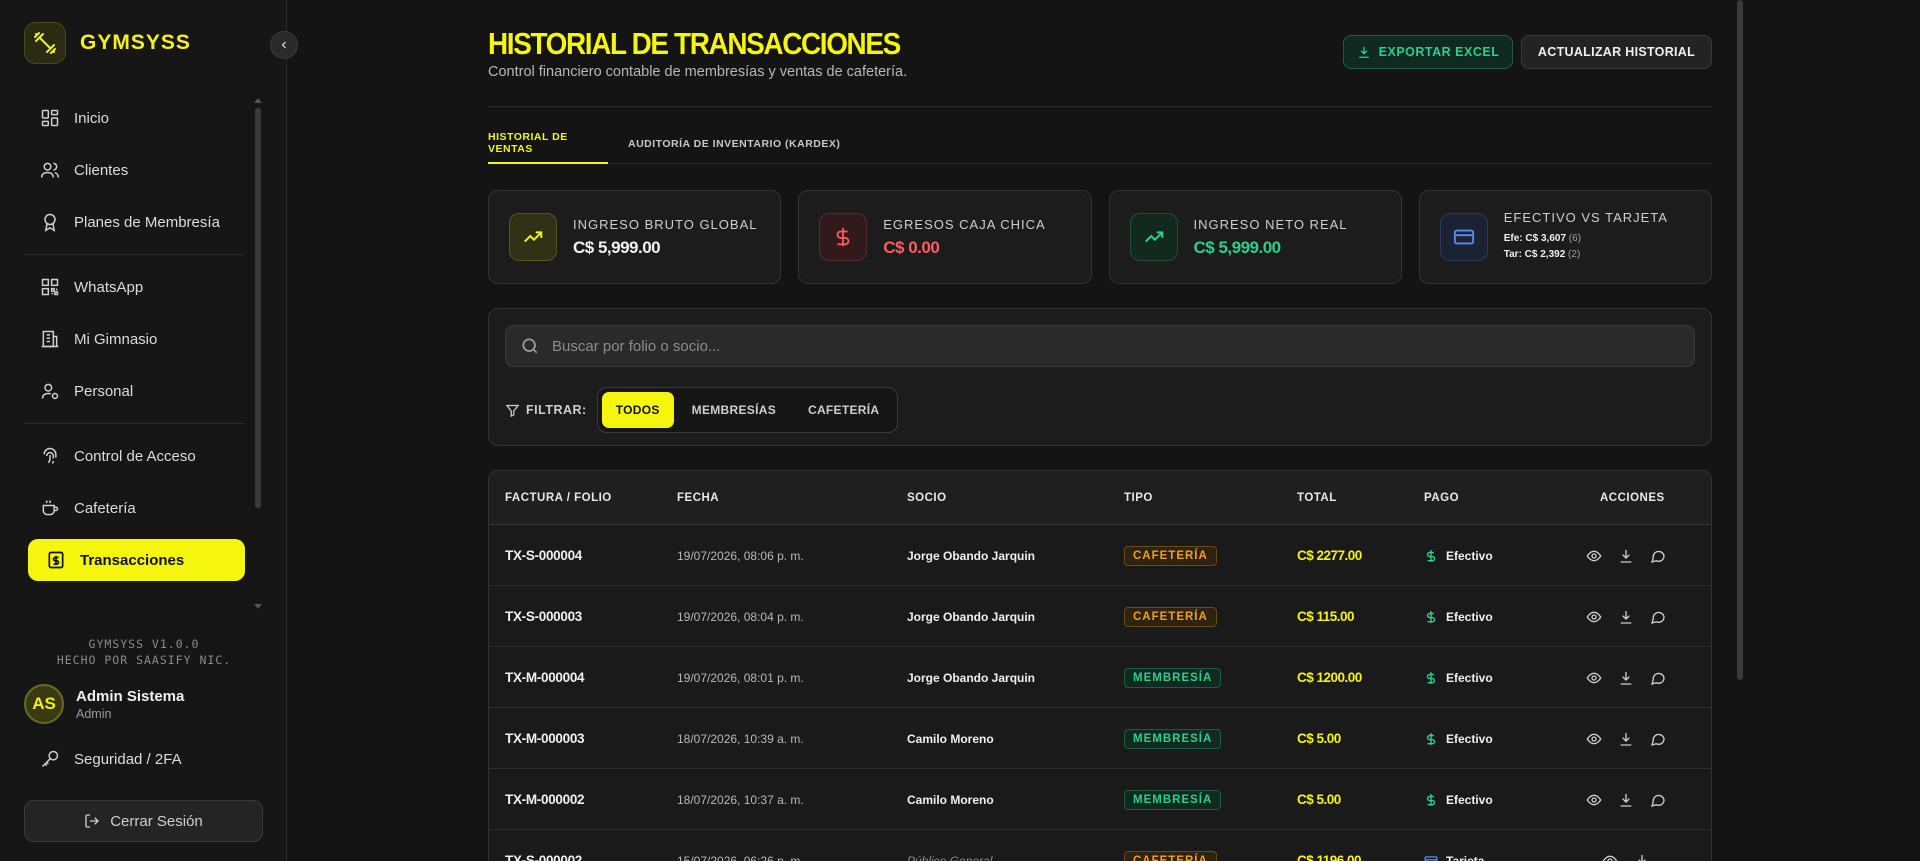 Image resolution: width=1920 pixels, height=861 pixels. I want to click on sidebar-item-clientes: Clientes, so click(134, 170).